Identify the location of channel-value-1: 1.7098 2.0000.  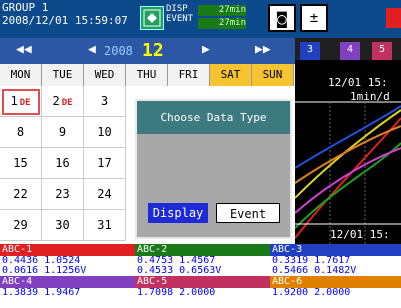
(176, 292).